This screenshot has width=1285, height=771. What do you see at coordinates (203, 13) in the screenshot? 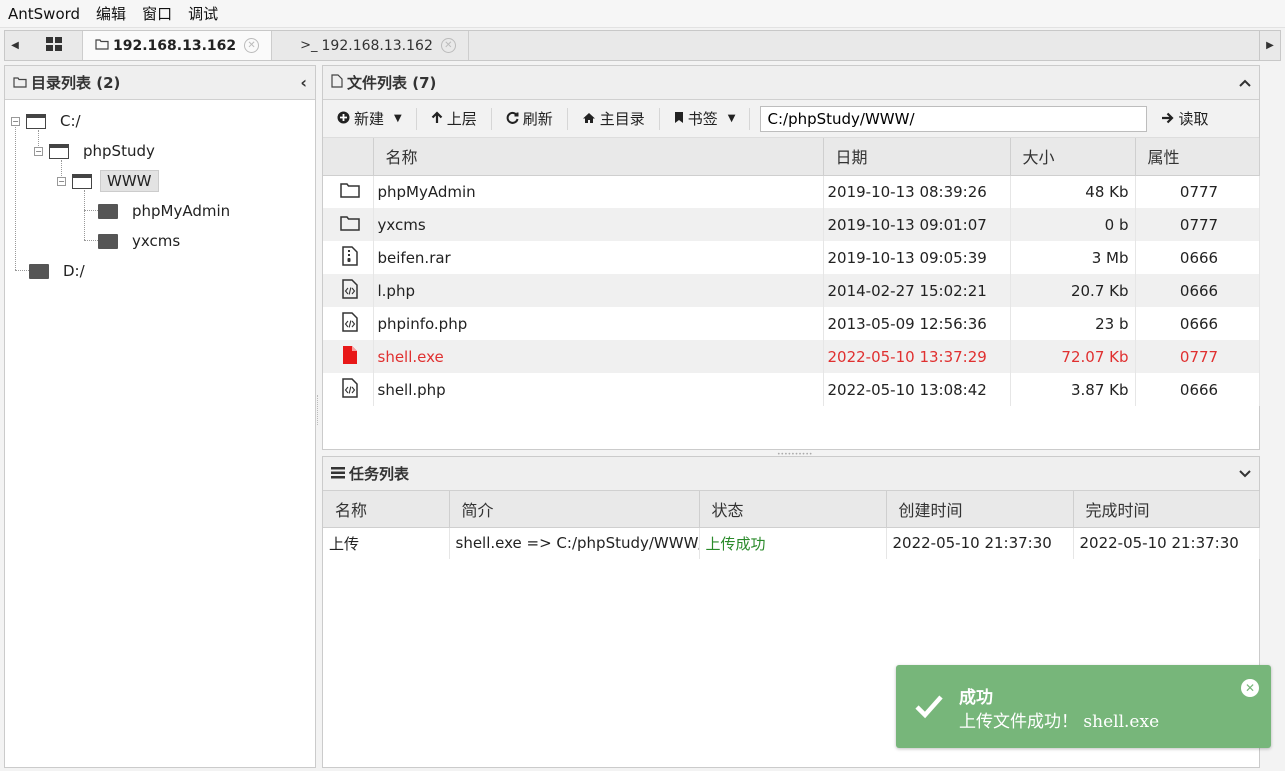
I see `menu-debug: 调试` at bounding box center [203, 13].